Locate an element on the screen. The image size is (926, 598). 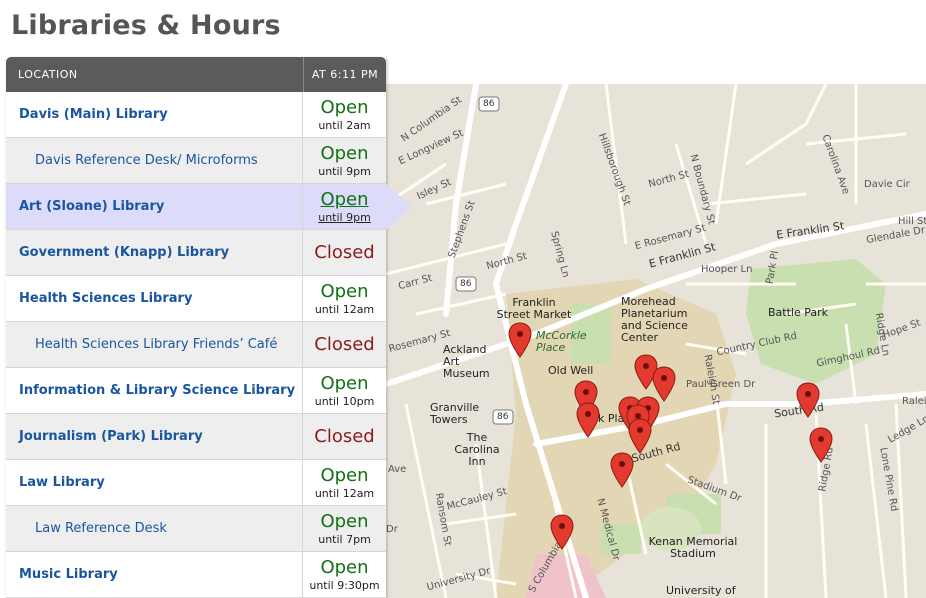
route-86-label-3: 86 is located at coordinates (503, 417).